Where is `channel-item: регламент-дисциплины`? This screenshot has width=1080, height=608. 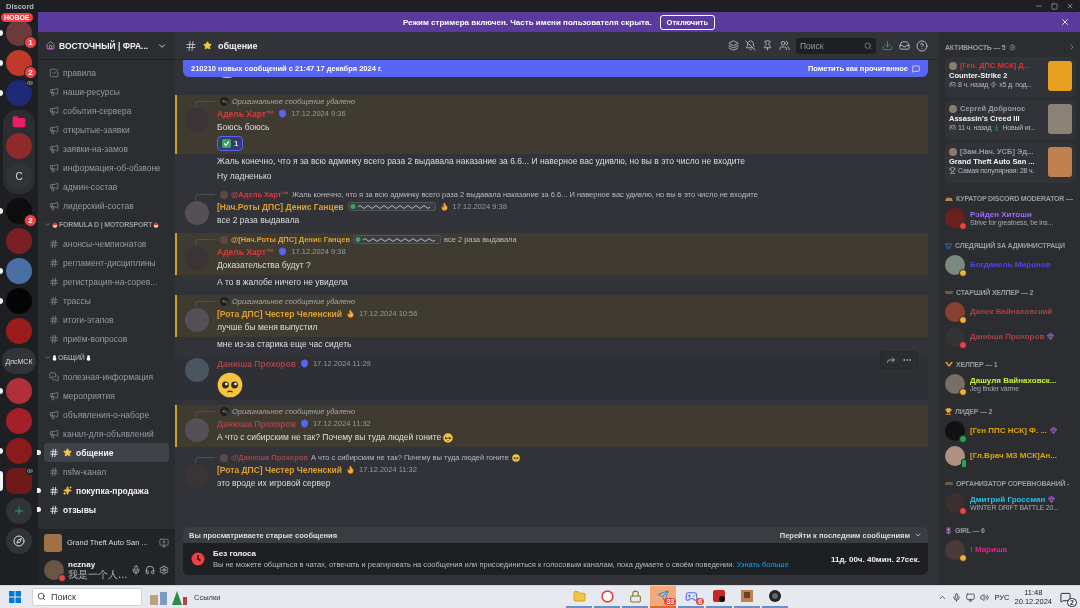 channel-item: регламент-дисциплины is located at coordinates (106, 262).